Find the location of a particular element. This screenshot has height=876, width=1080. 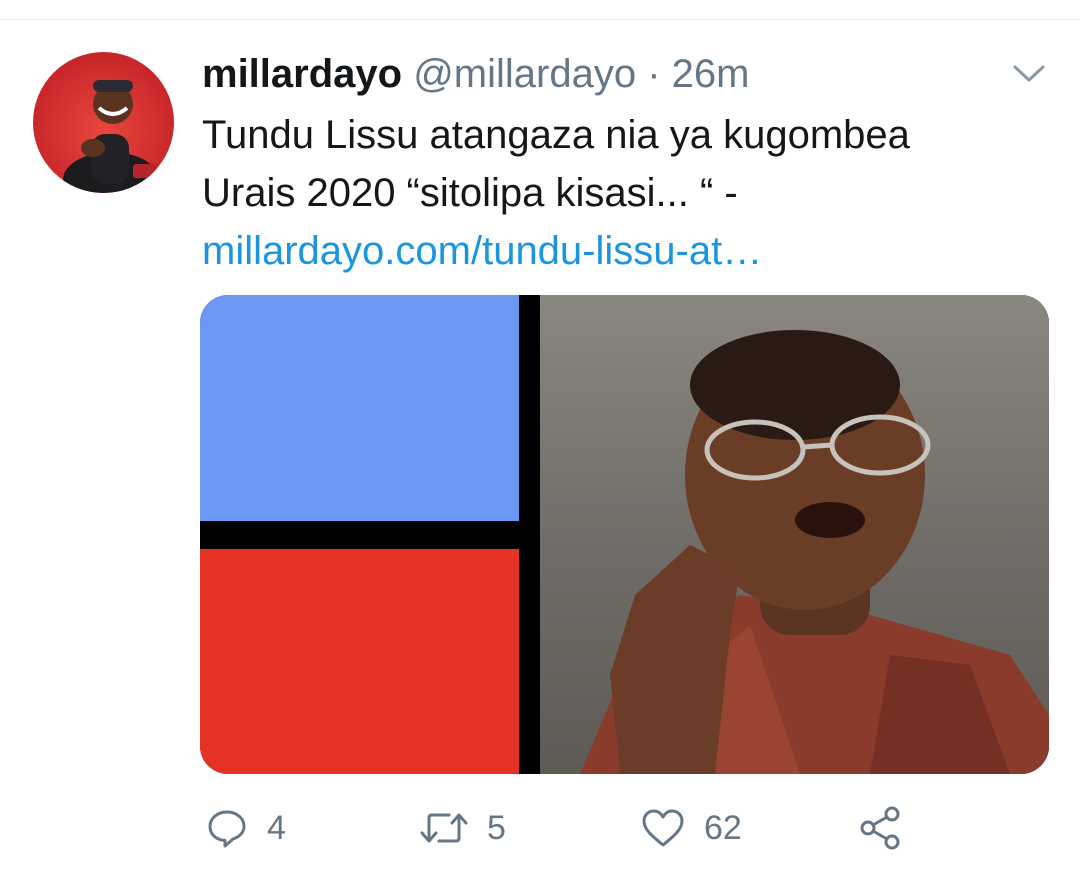

share-button is located at coordinates (881, 828).